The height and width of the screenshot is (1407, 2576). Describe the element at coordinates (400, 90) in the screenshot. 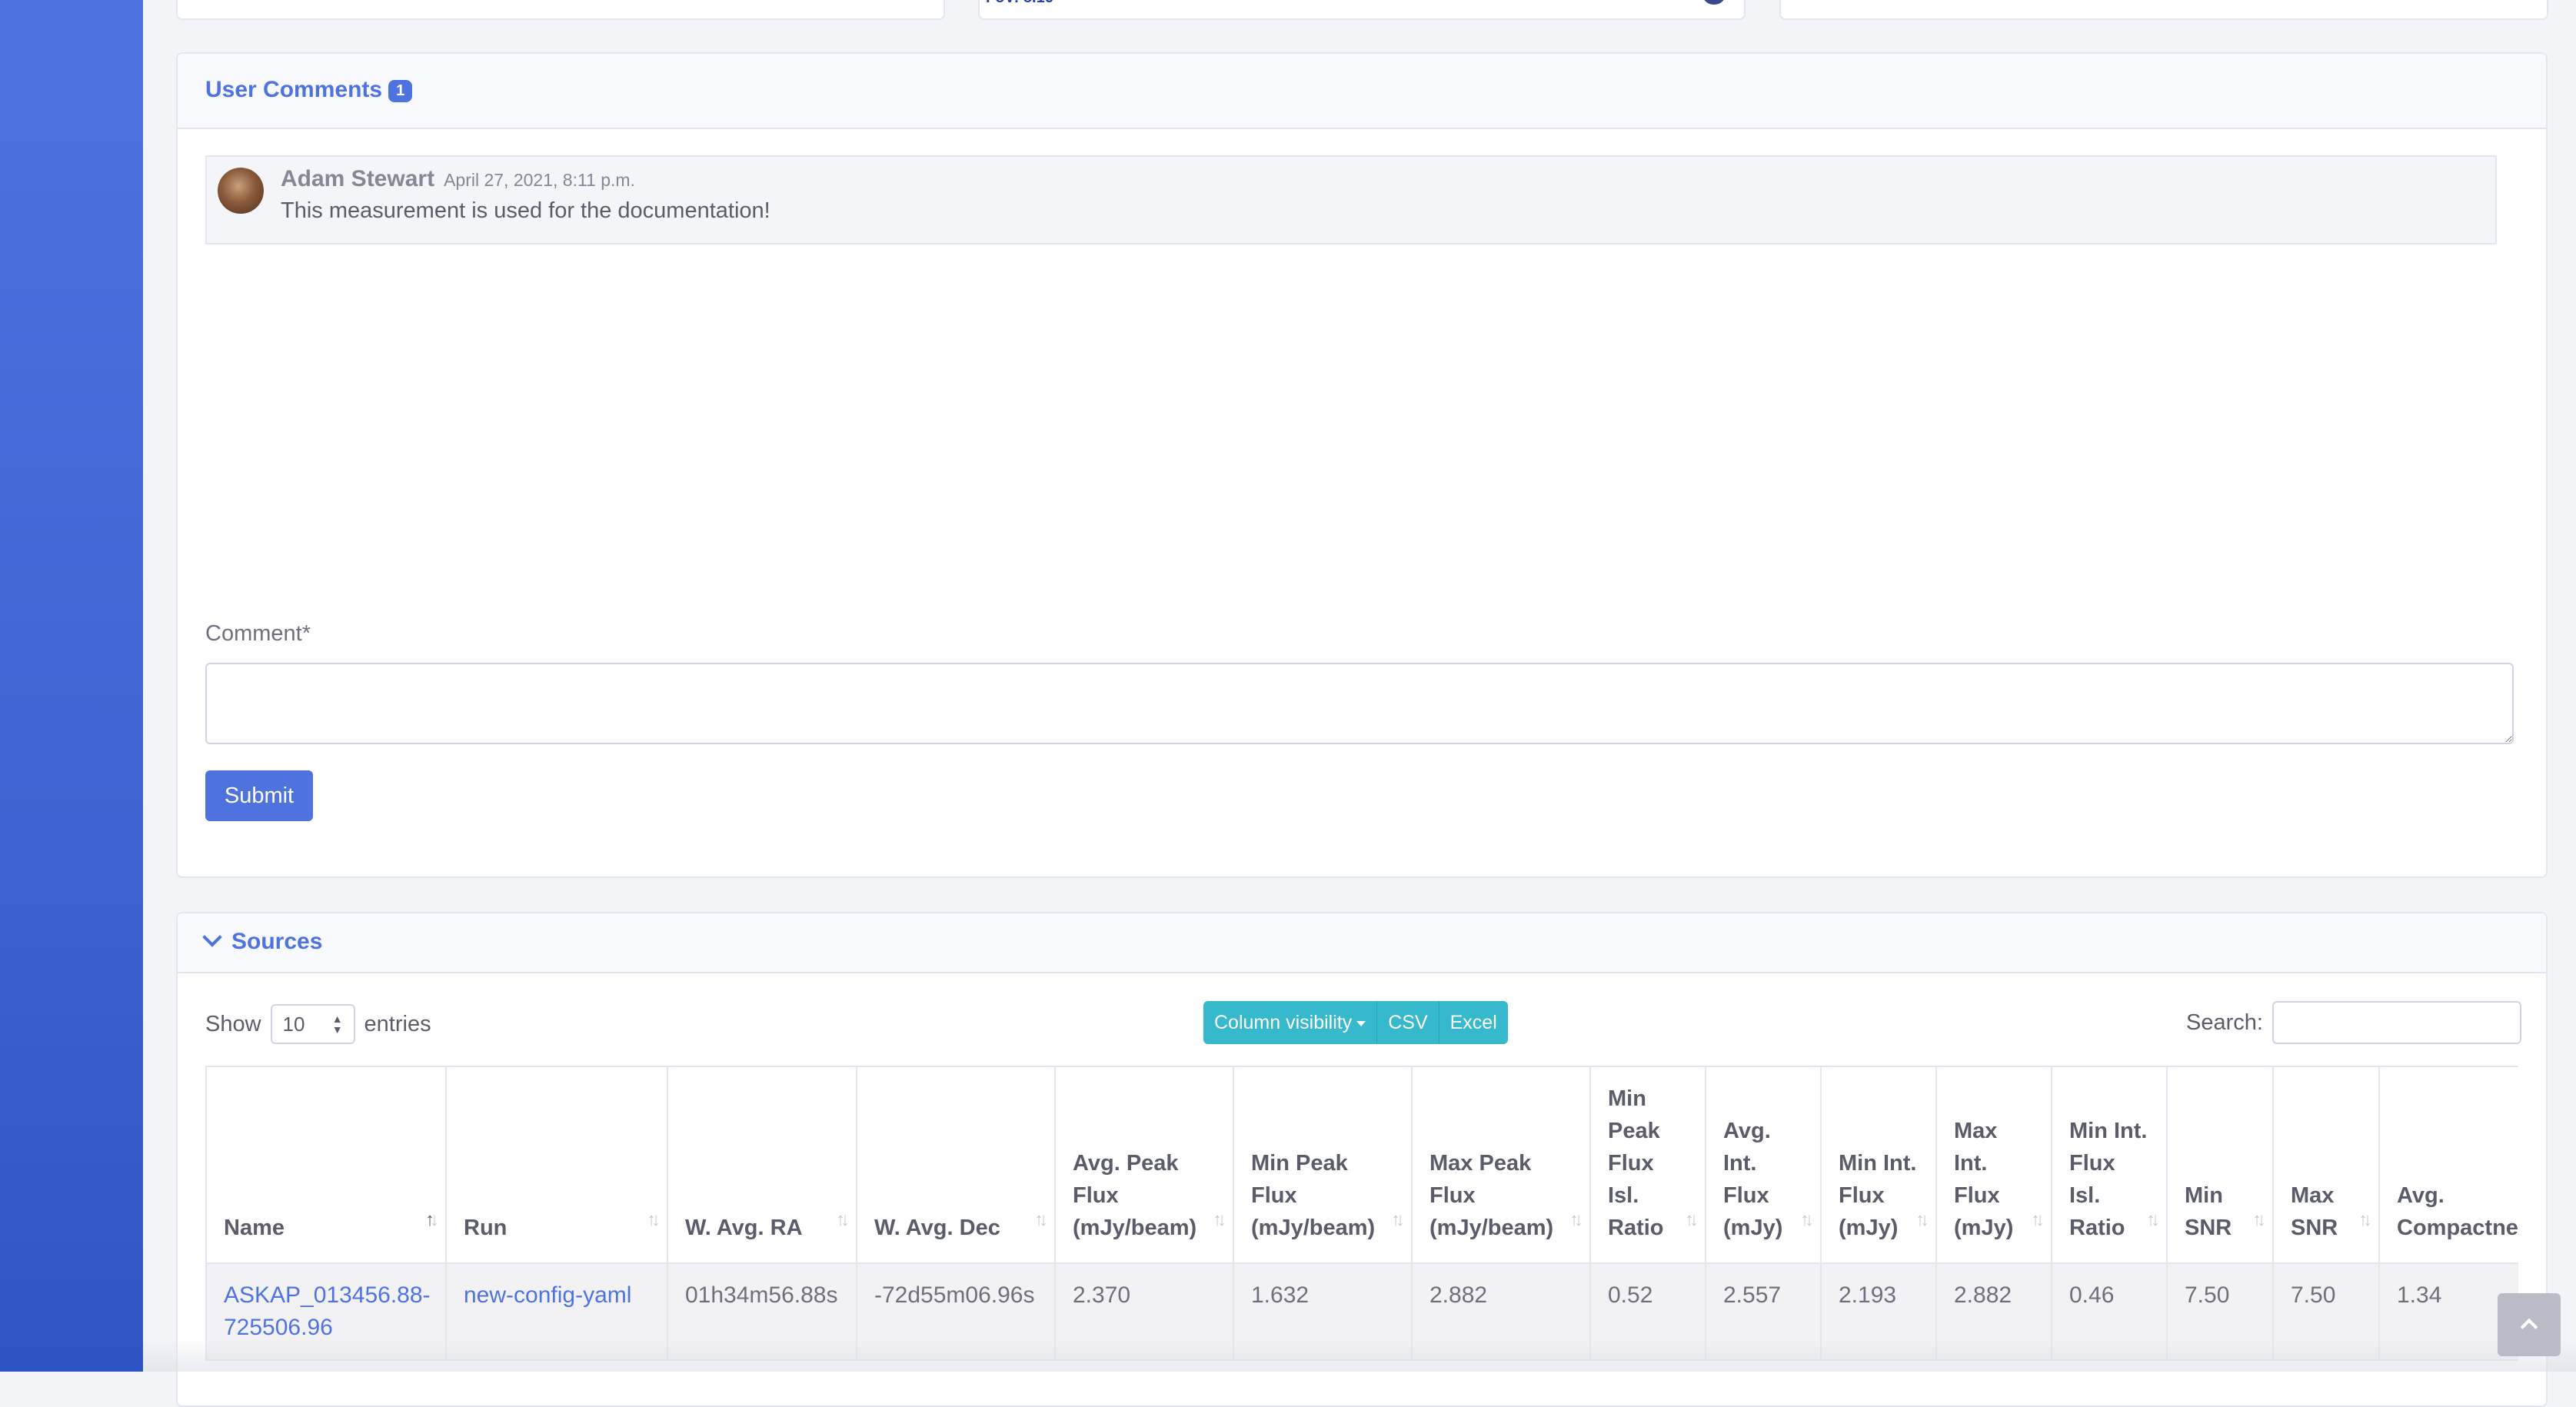

I see `comments-count-badge: 1` at that location.